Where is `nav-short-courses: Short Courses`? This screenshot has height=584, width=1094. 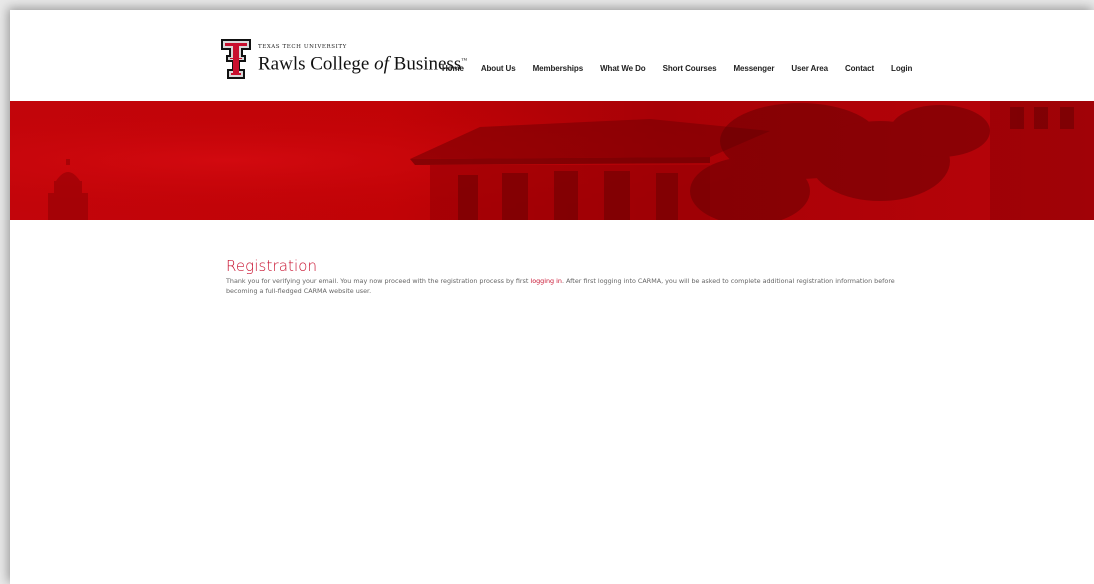
nav-short-courses: Short Courses is located at coordinates (690, 68).